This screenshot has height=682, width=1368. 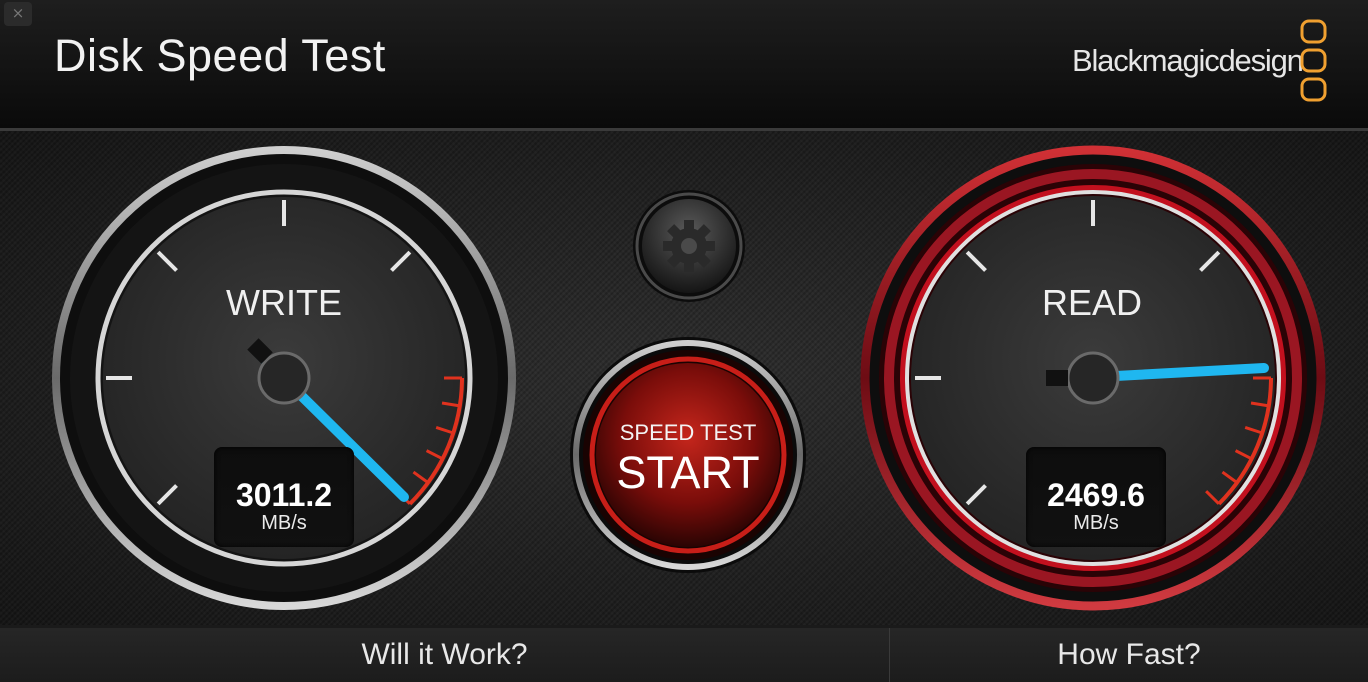 What do you see at coordinates (688, 472) in the screenshot?
I see `start-button-label: START` at bounding box center [688, 472].